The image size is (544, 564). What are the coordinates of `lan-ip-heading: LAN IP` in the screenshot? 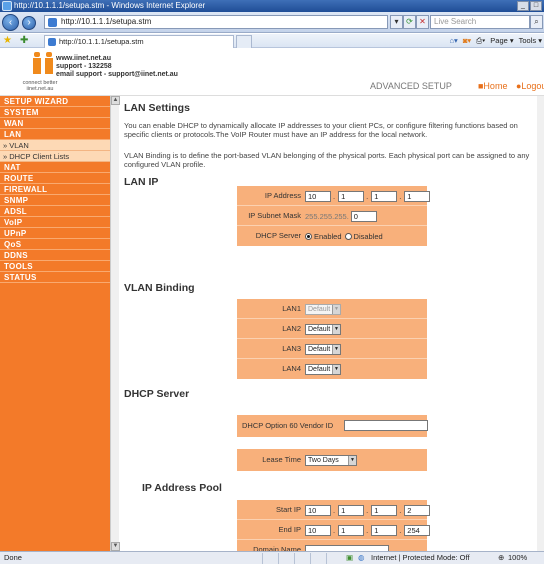 It's located at (141, 182).